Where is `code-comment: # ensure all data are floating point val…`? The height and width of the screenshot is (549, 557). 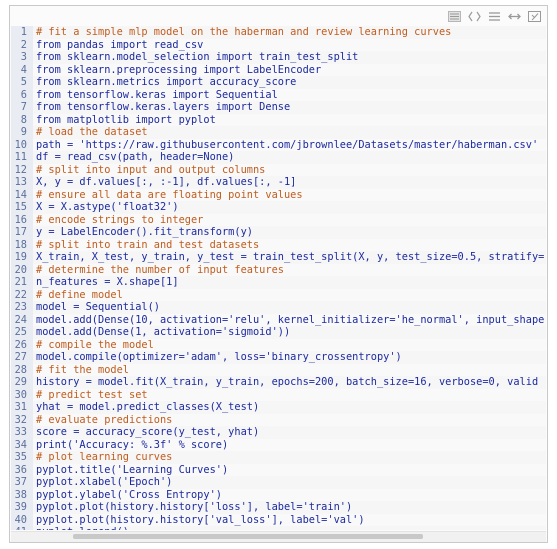
code-comment: # ensure all data are floating point val… is located at coordinates (169, 194).